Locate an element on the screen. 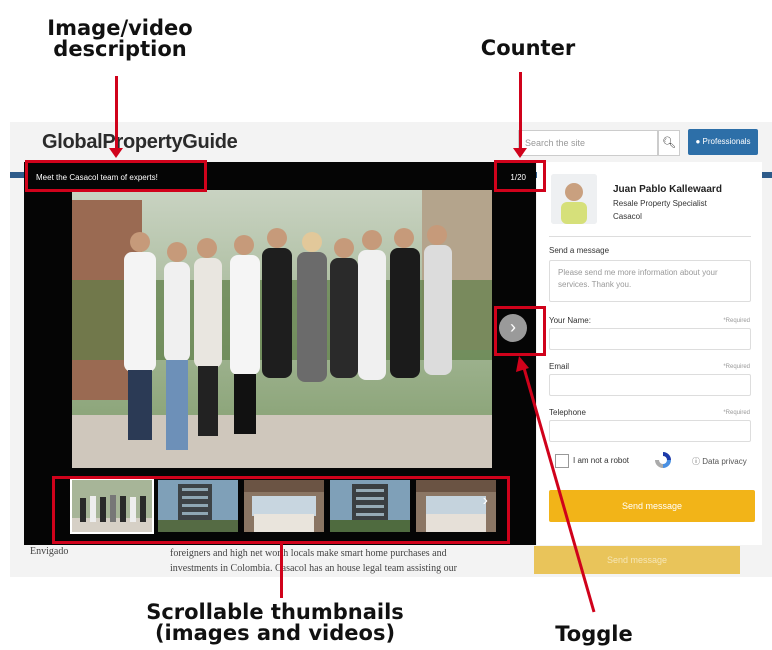  annotation-thumbnails-box is located at coordinates (281, 510).